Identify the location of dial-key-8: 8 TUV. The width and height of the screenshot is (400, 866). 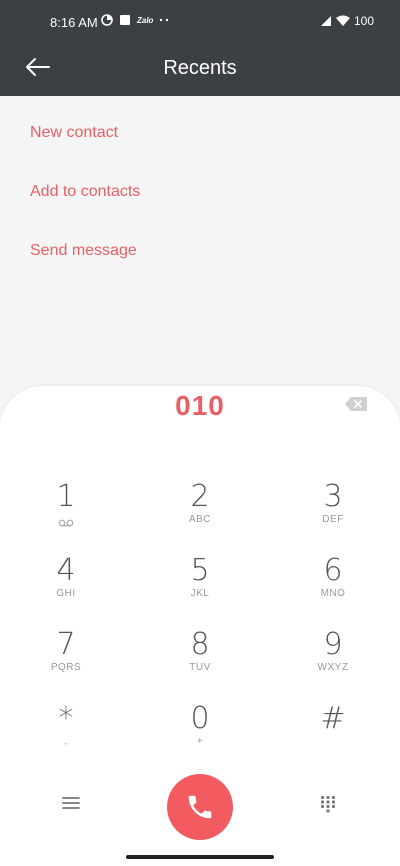
(200, 659).